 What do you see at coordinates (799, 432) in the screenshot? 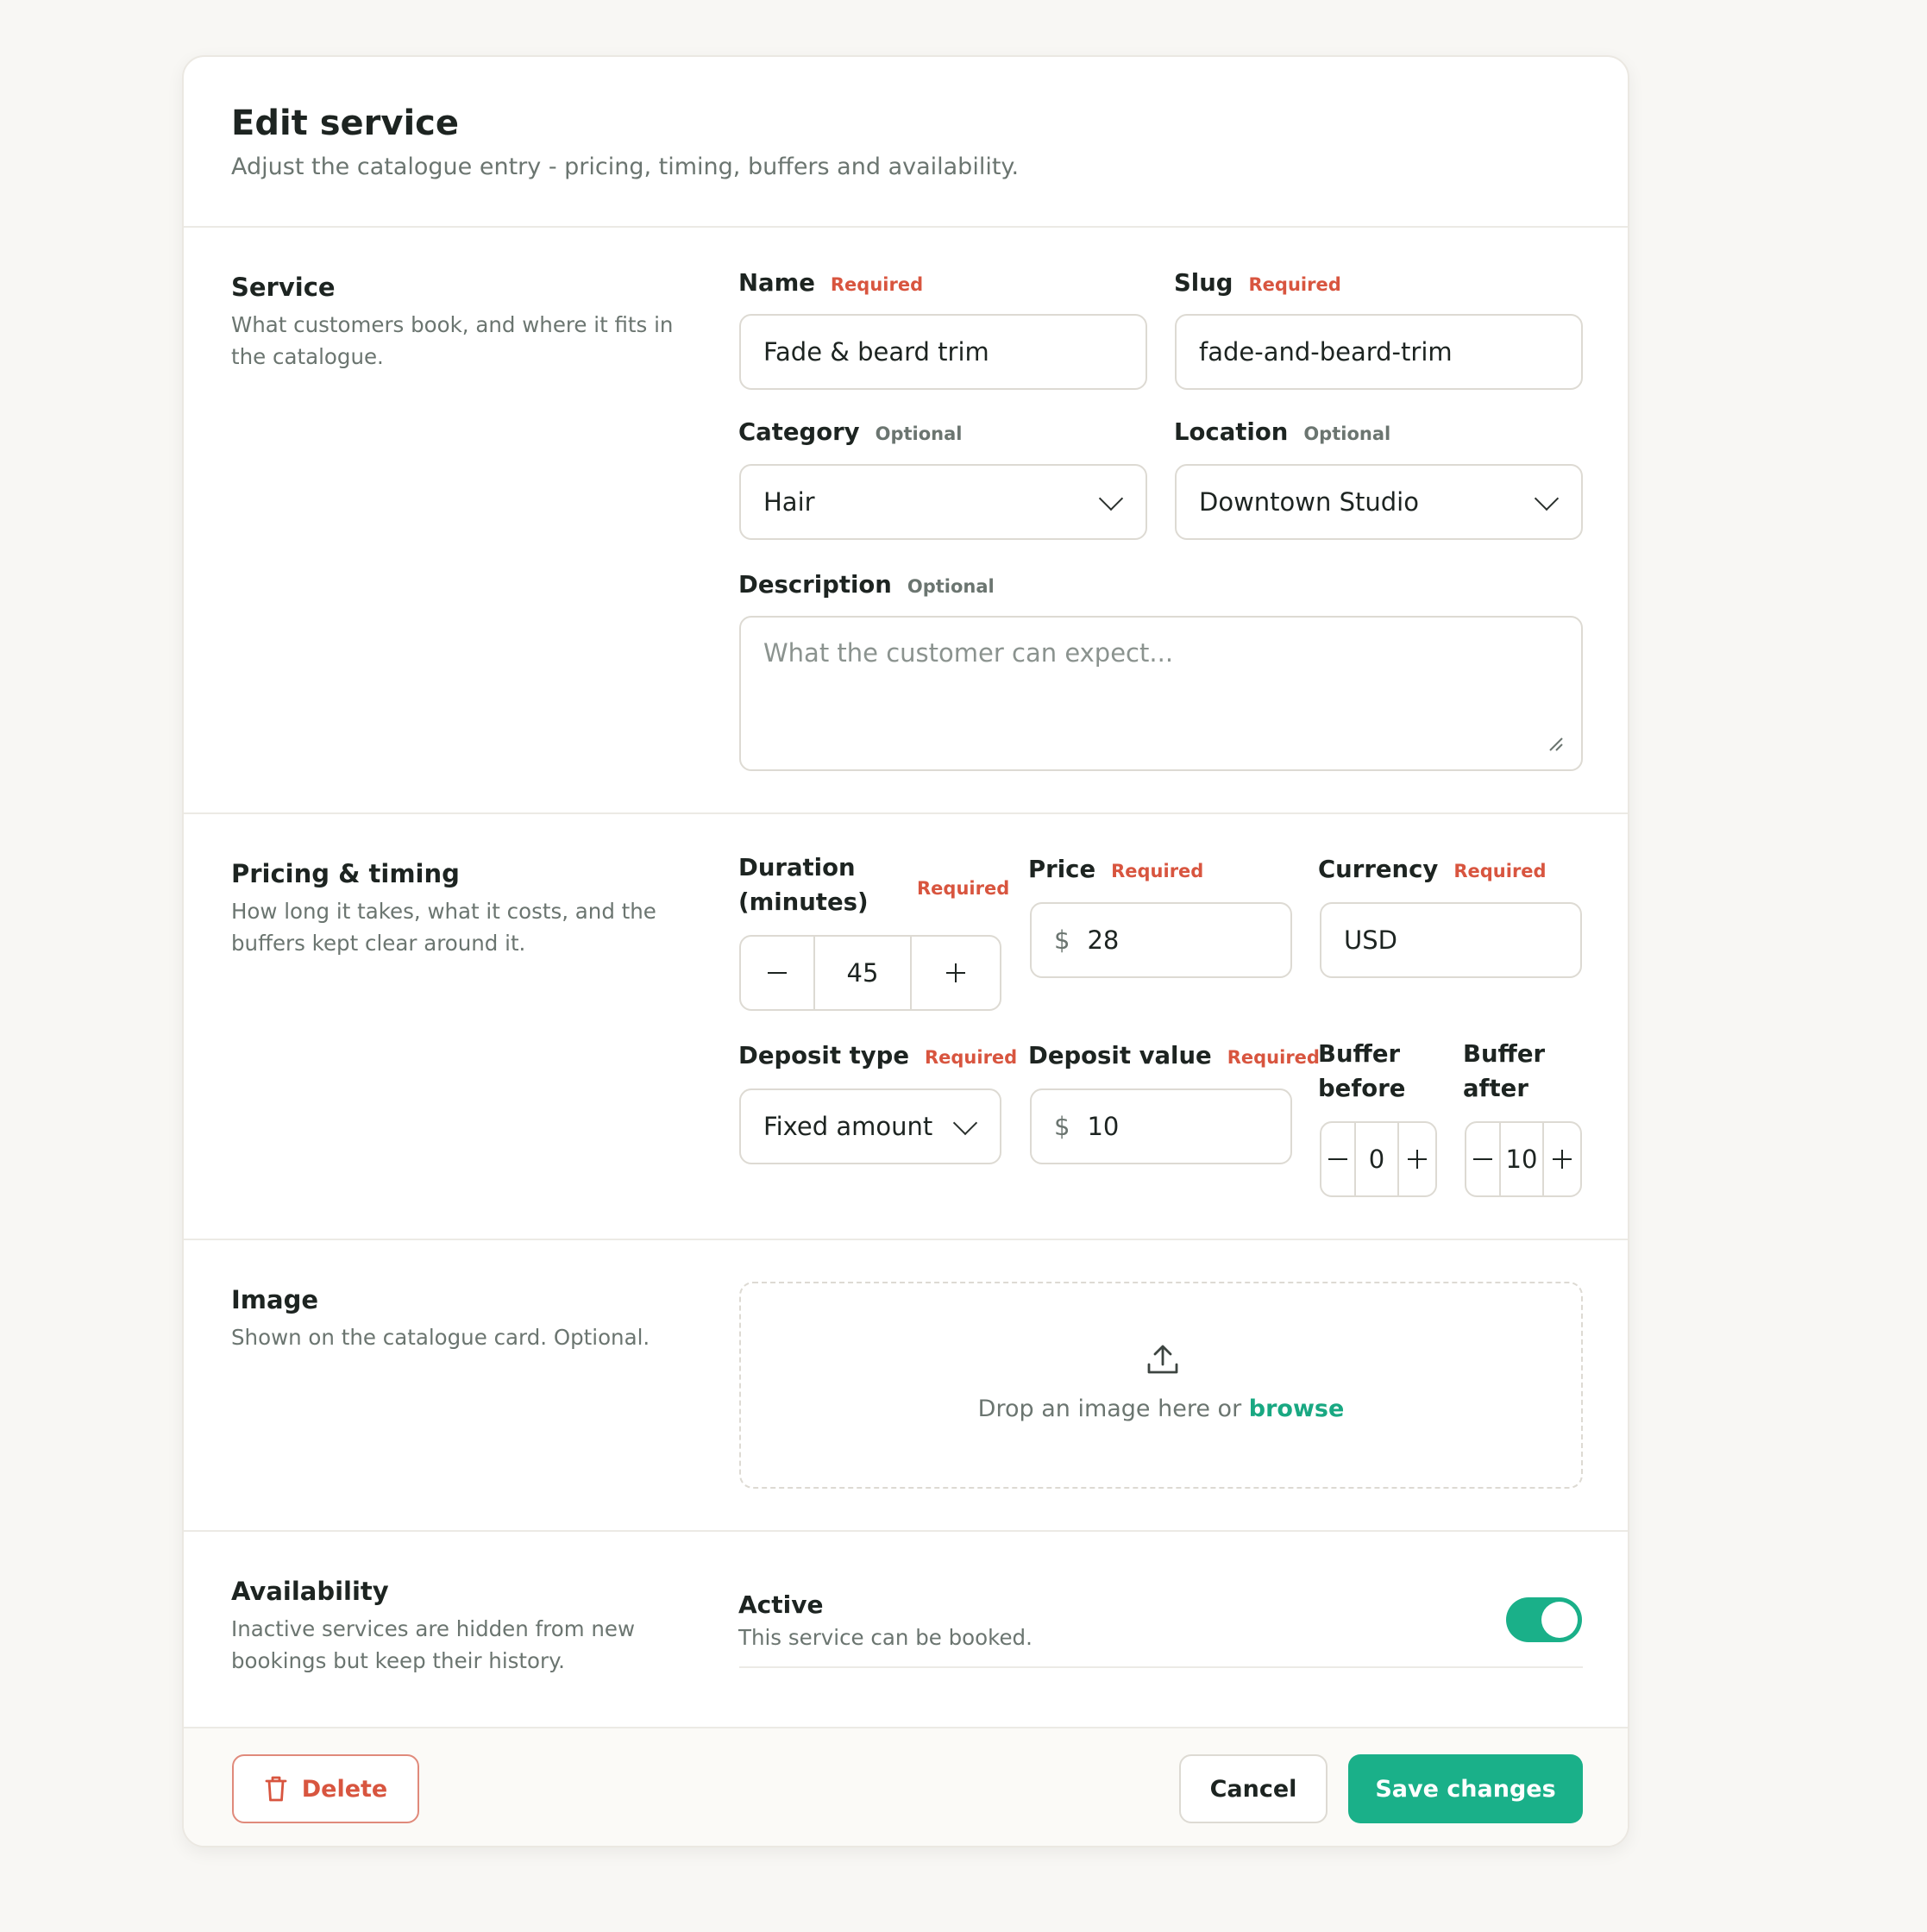
I see `category-label: Category` at bounding box center [799, 432].